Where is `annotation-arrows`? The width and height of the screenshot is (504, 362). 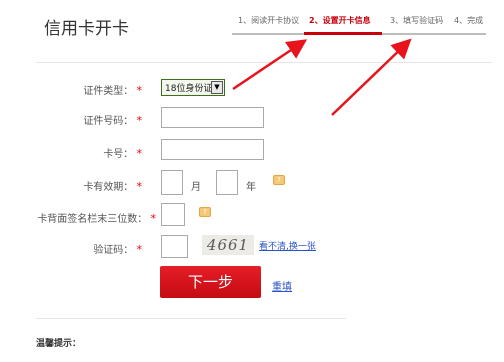
annotation-arrows is located at coordinates (322, 77).